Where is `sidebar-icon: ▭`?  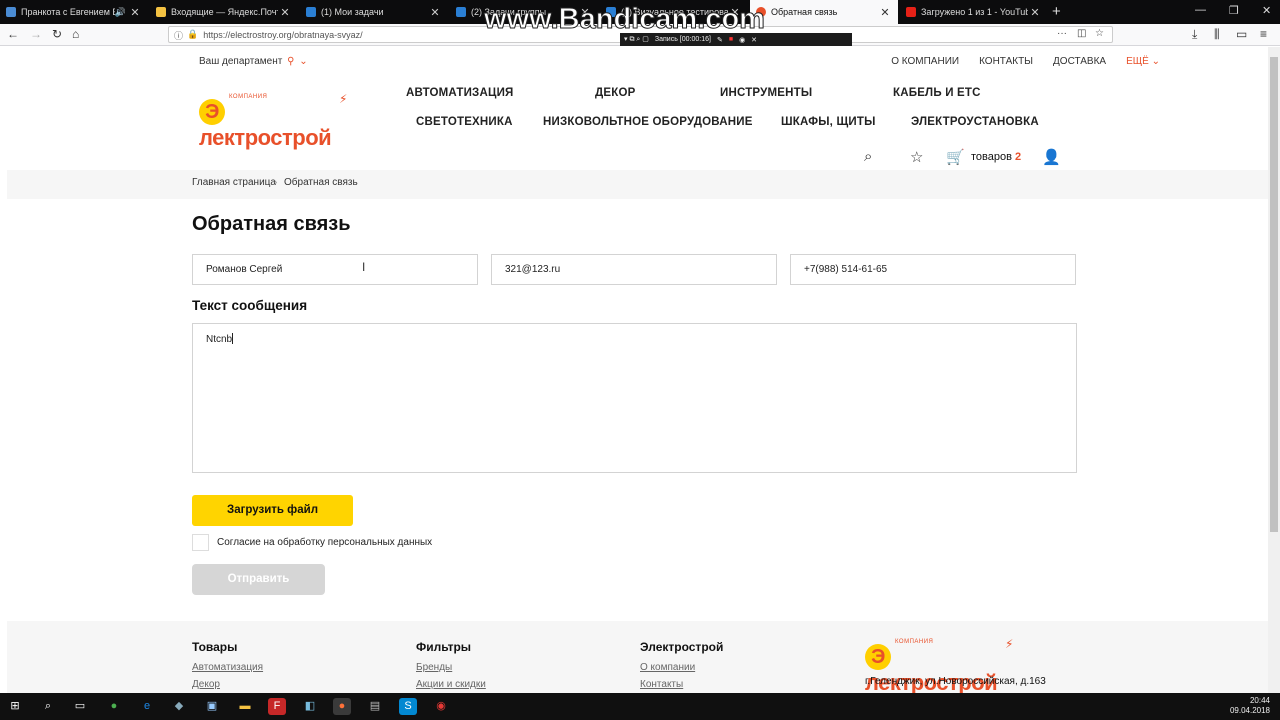
sidebar-icon: ▭ is located at coordinates (1241, 34).